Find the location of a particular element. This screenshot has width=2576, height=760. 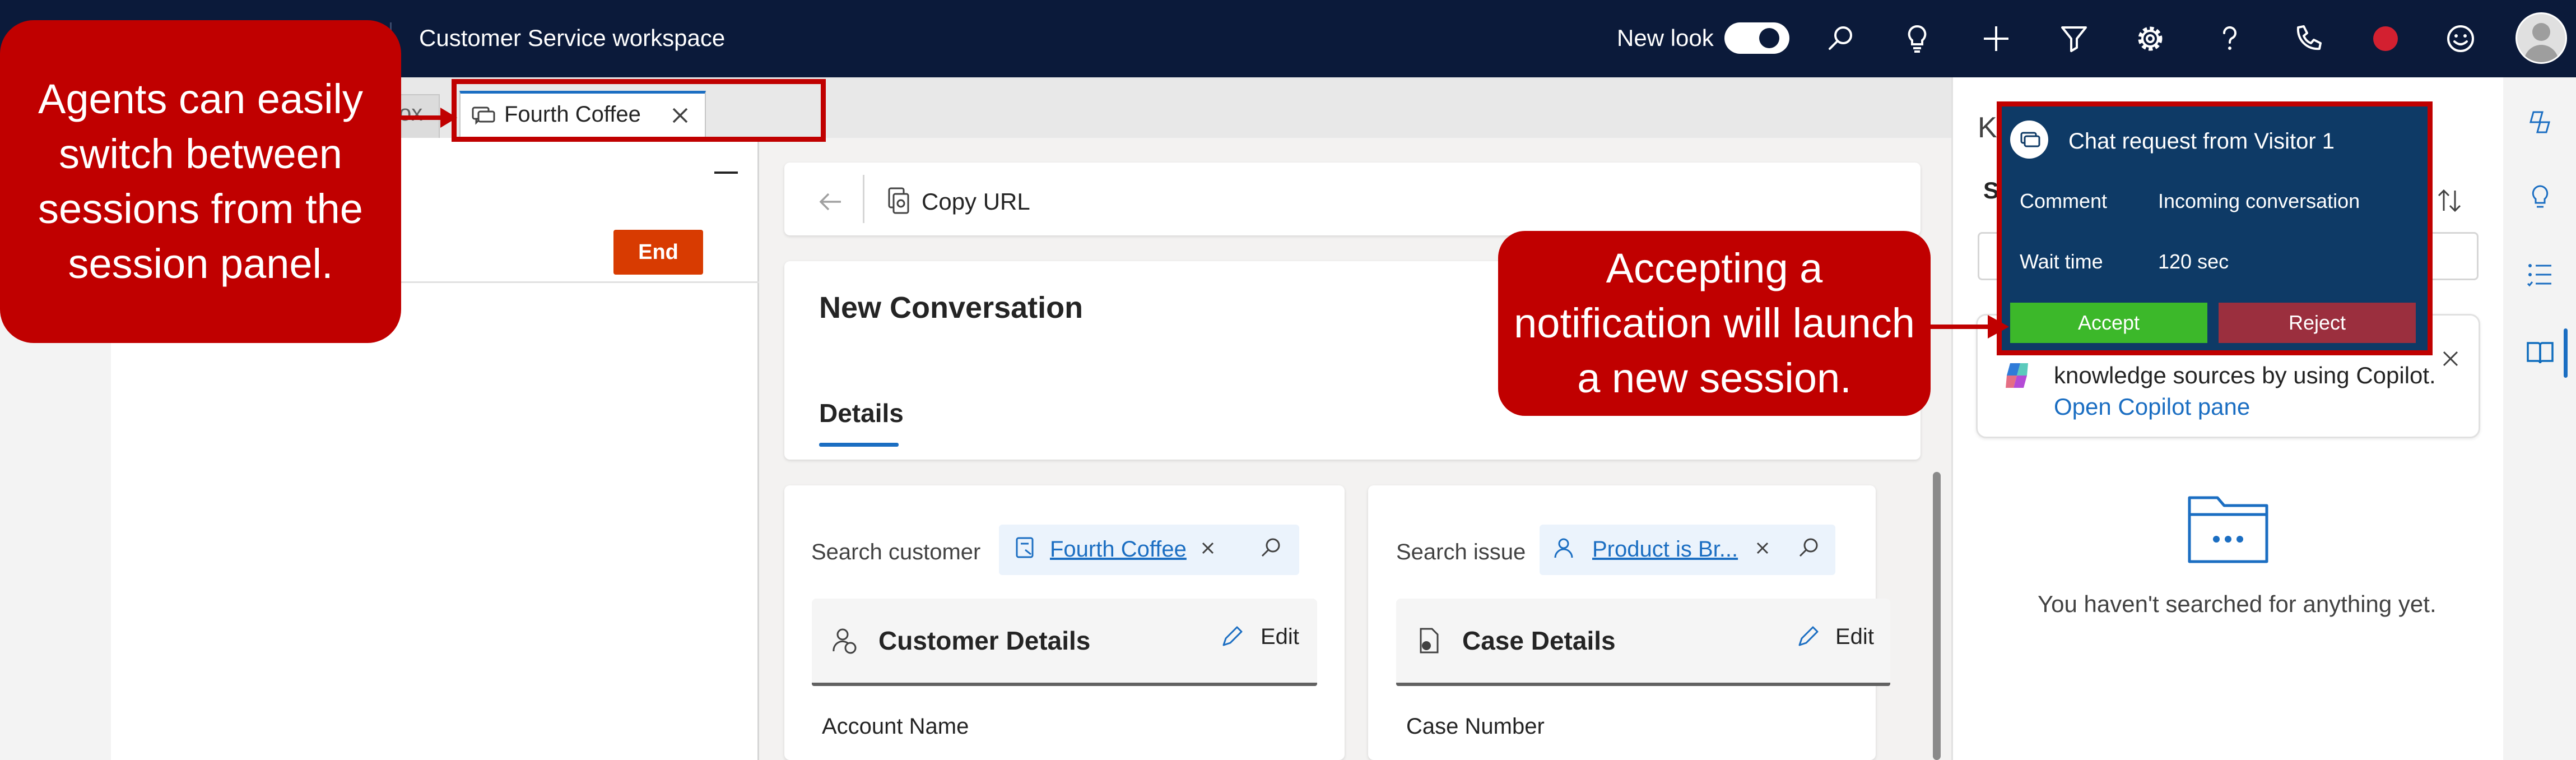

issue-search-icon is located at coordinates (1809, 548).